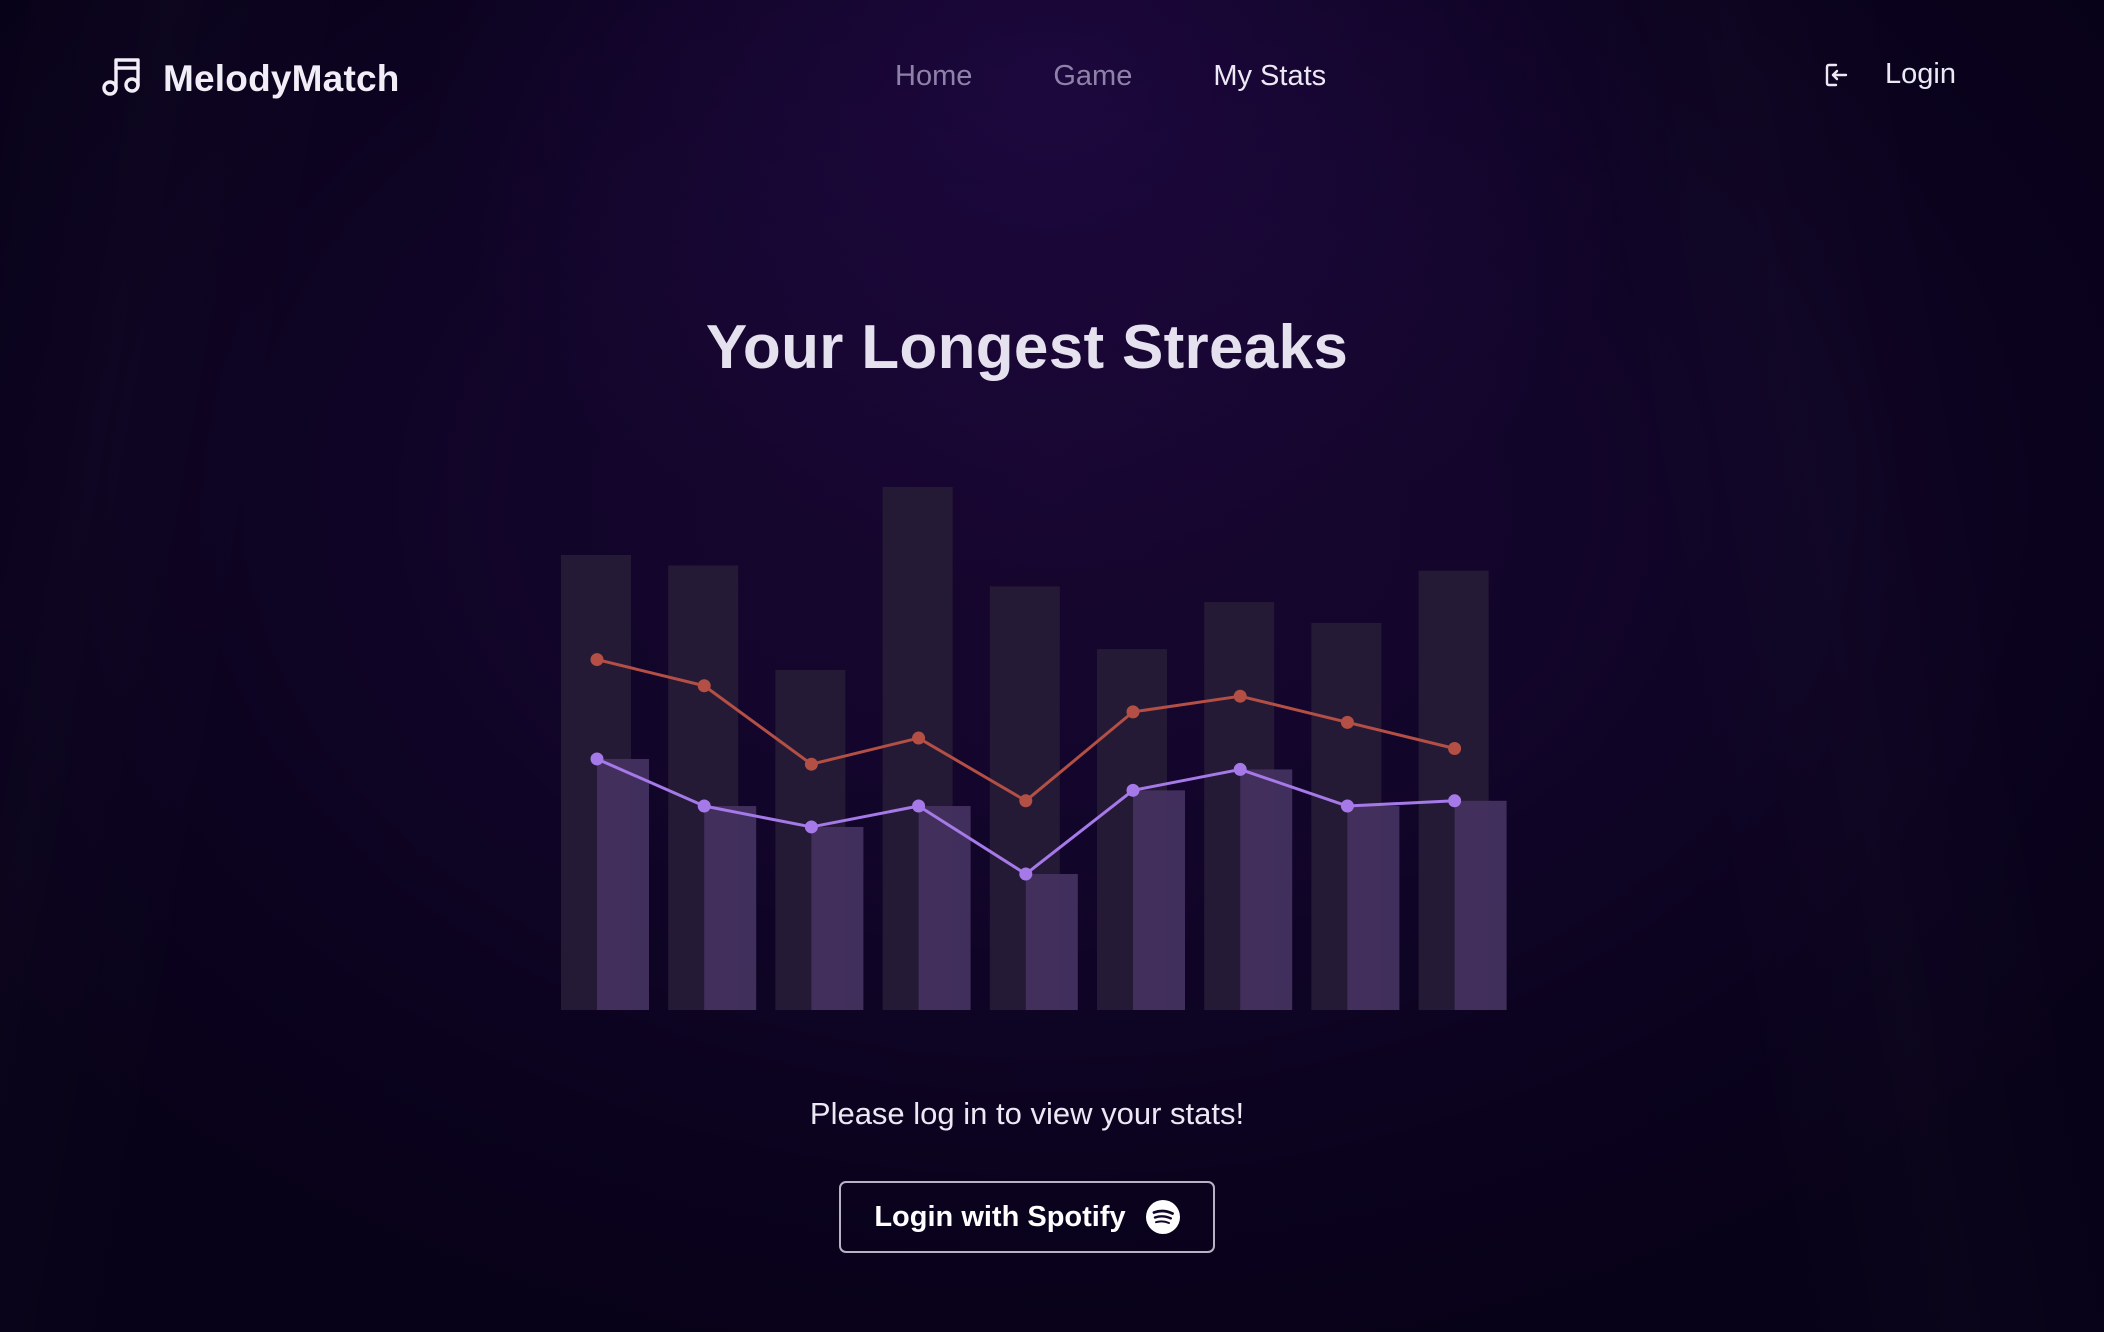  I want to click on brand-logo: MelodyMatch, so click(250, 76).